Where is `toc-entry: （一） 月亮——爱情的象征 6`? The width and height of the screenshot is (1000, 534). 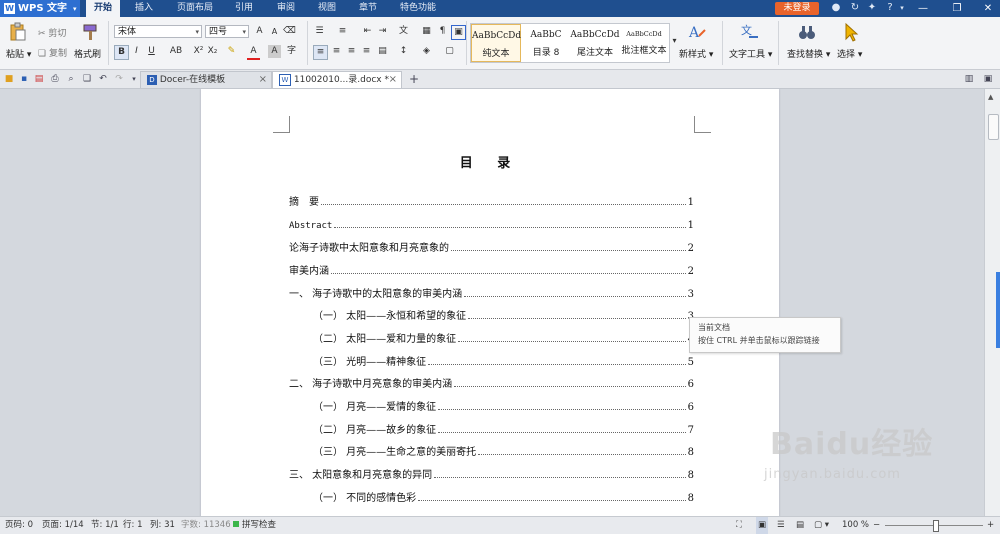
toc-entry: （一） 月亮——爱情的象征 6 is located at coordinates (503, 406).